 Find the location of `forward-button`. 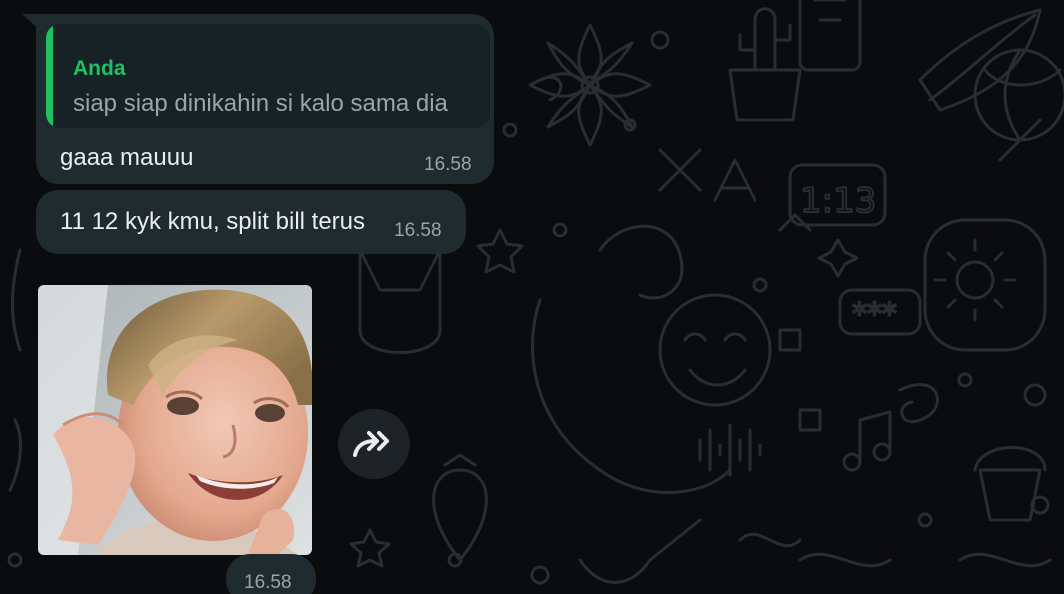

forward-button is located at coordinates (374, 444).